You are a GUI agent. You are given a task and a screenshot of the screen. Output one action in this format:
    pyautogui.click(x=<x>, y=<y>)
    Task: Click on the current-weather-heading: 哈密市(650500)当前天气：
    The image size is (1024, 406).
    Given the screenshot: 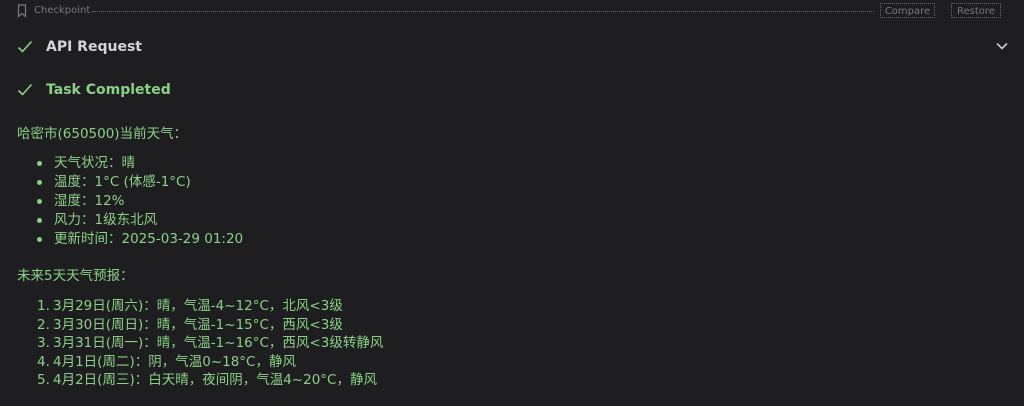 What is the action you would take?
    pyautogui.click(x=102, y=134)
    